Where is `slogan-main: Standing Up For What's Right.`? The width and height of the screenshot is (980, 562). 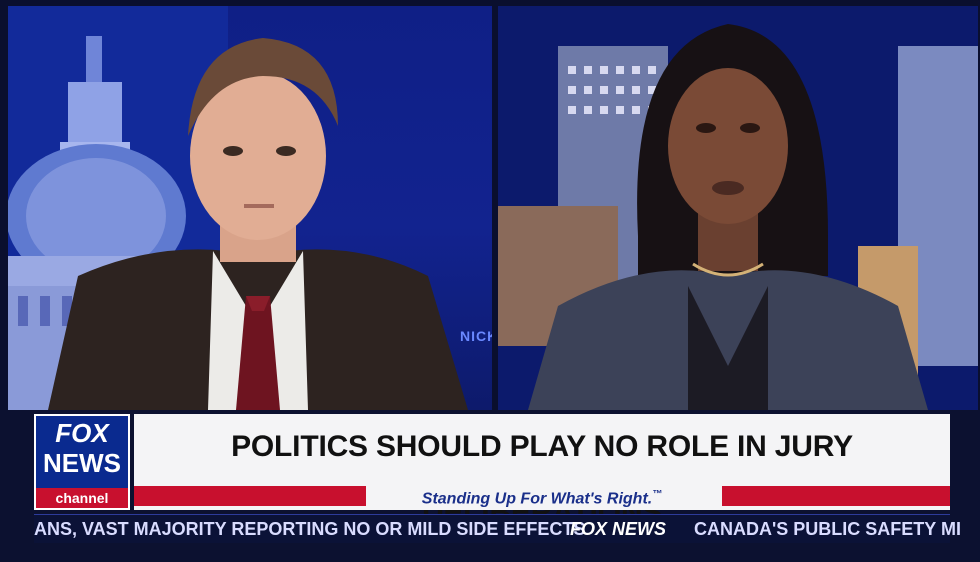
slogan-main: Standing Up For What's Right. is located at coordinates (537, 499).